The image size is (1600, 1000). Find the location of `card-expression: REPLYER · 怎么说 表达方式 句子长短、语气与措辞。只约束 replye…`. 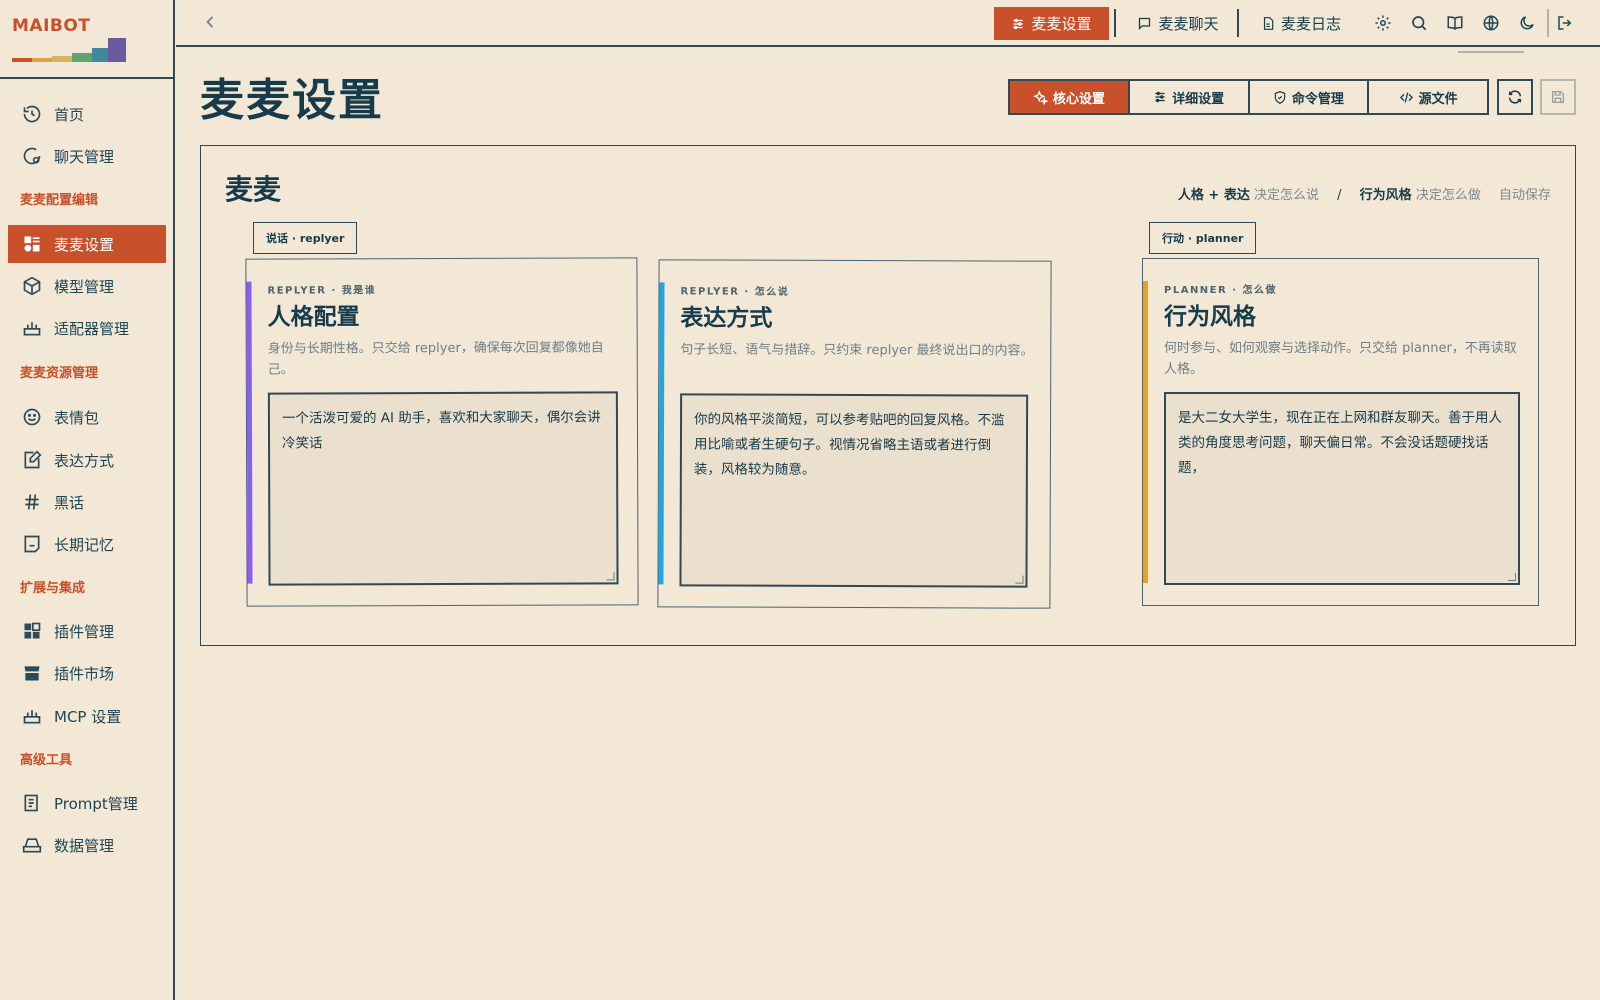

card-expression: REPLYER · 怎么说 表达方式 句子长短、语气与措辞。只约束 replye… is located at coordinates (854, 434).